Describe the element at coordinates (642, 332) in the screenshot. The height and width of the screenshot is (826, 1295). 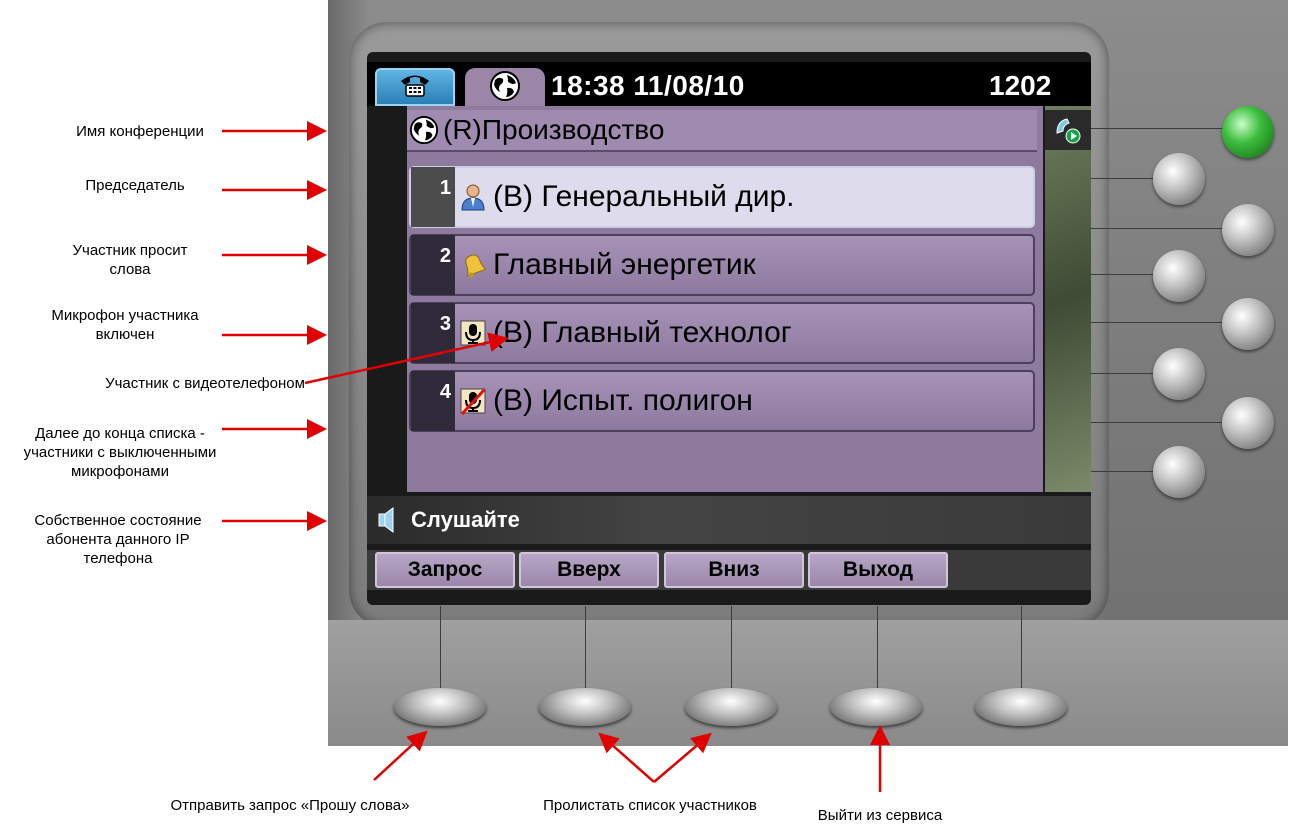
I see `participant-name: (B) Главный технолог` at that location.